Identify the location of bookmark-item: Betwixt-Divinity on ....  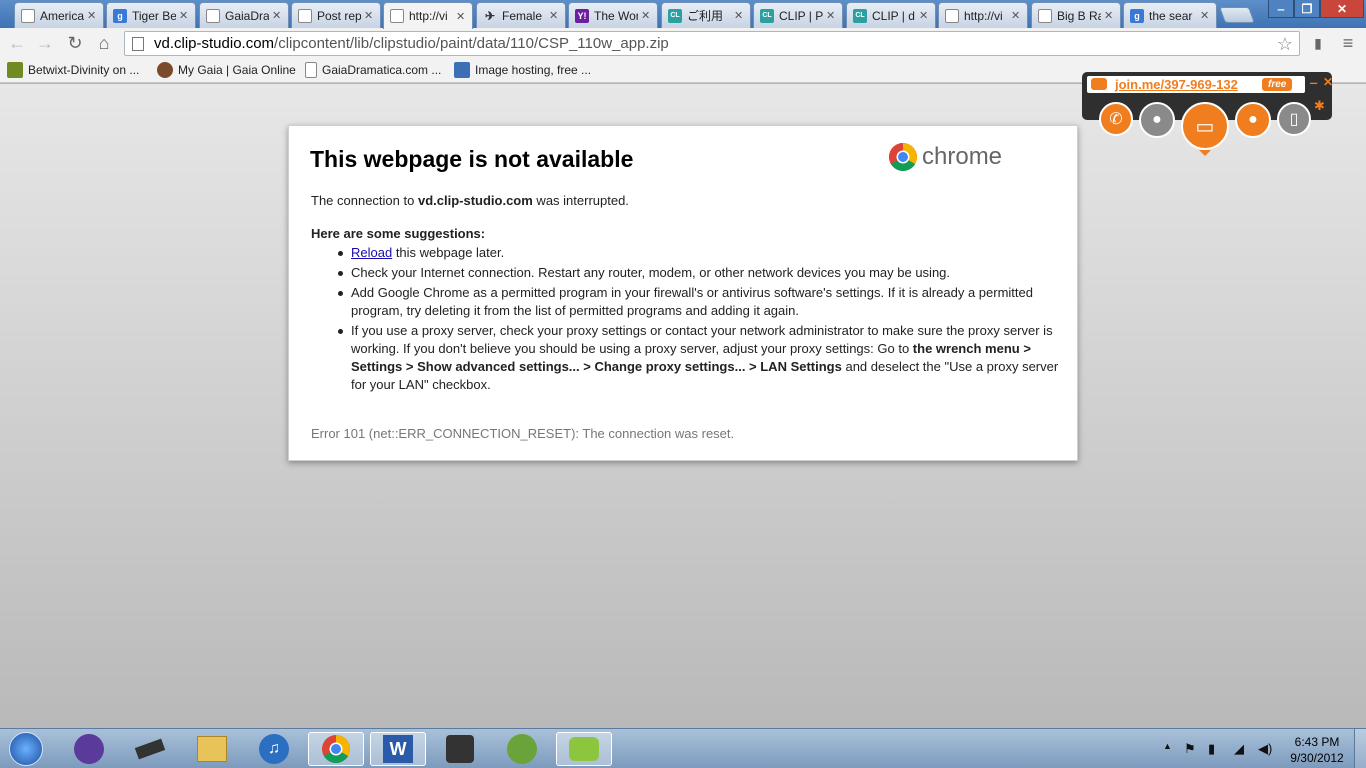
(73, 70).